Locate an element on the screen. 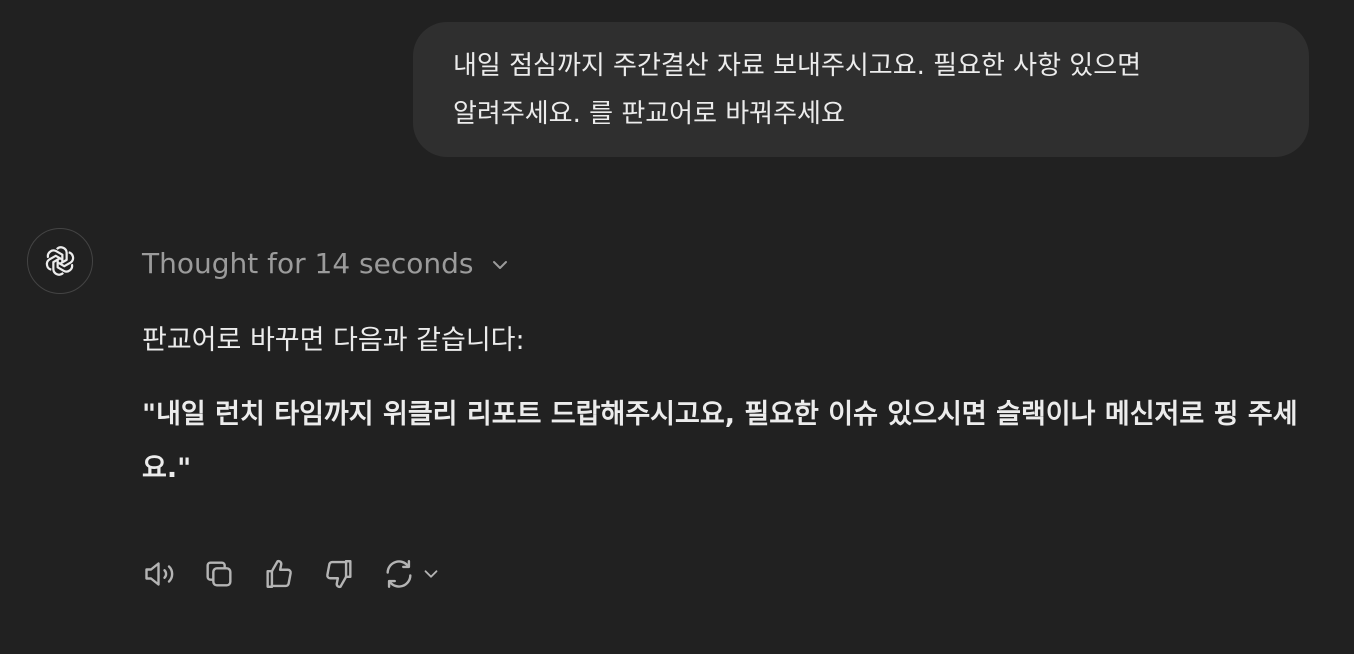 Image resolution: width=1354 pixels, height=654 pixels. copy-button is located at coordinates (232, 574).